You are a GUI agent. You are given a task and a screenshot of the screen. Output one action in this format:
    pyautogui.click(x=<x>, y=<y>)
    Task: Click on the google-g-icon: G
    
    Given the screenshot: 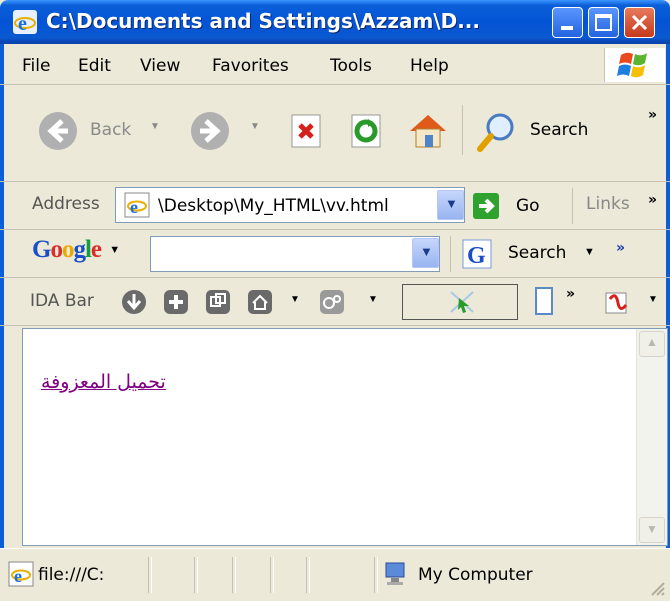 What is the action you would take?
    pyautogui.click(x=477, y=254)
    